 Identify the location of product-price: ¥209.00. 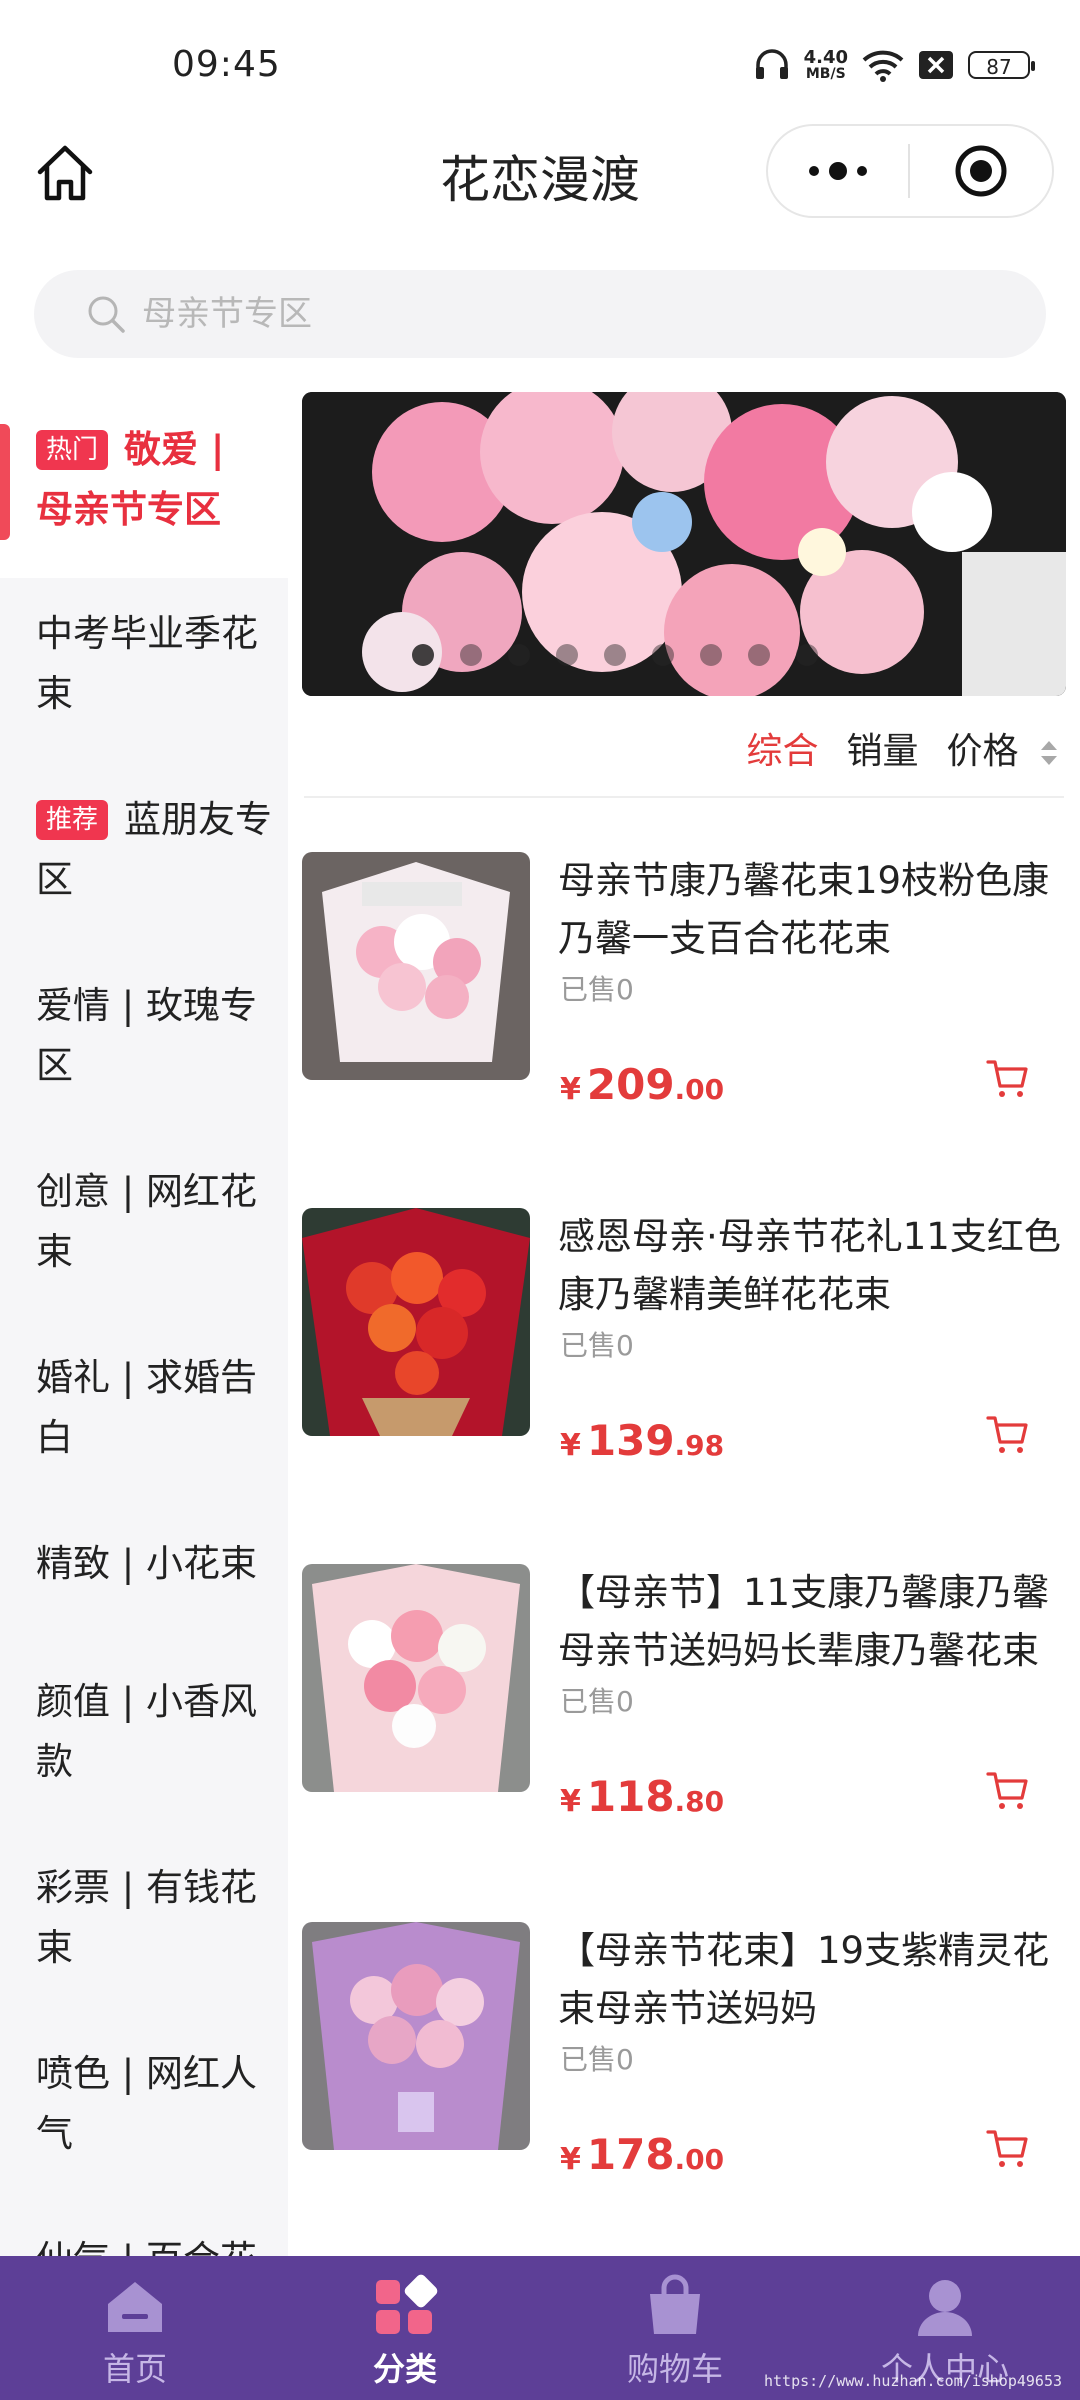
(642, 1084).